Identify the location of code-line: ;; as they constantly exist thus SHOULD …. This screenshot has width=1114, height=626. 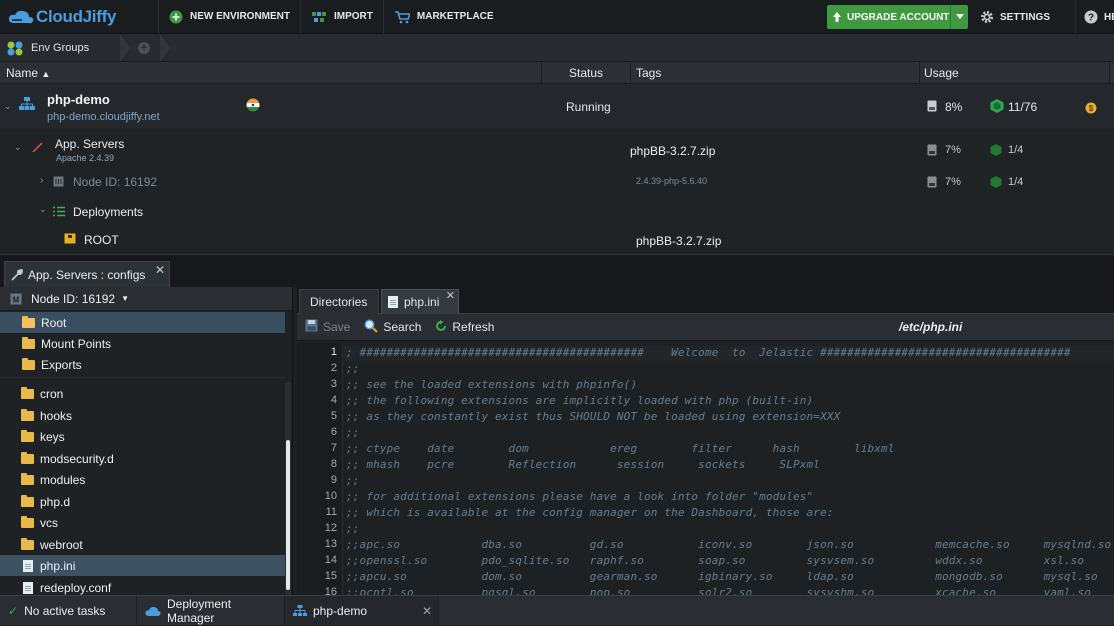
(593, 416).